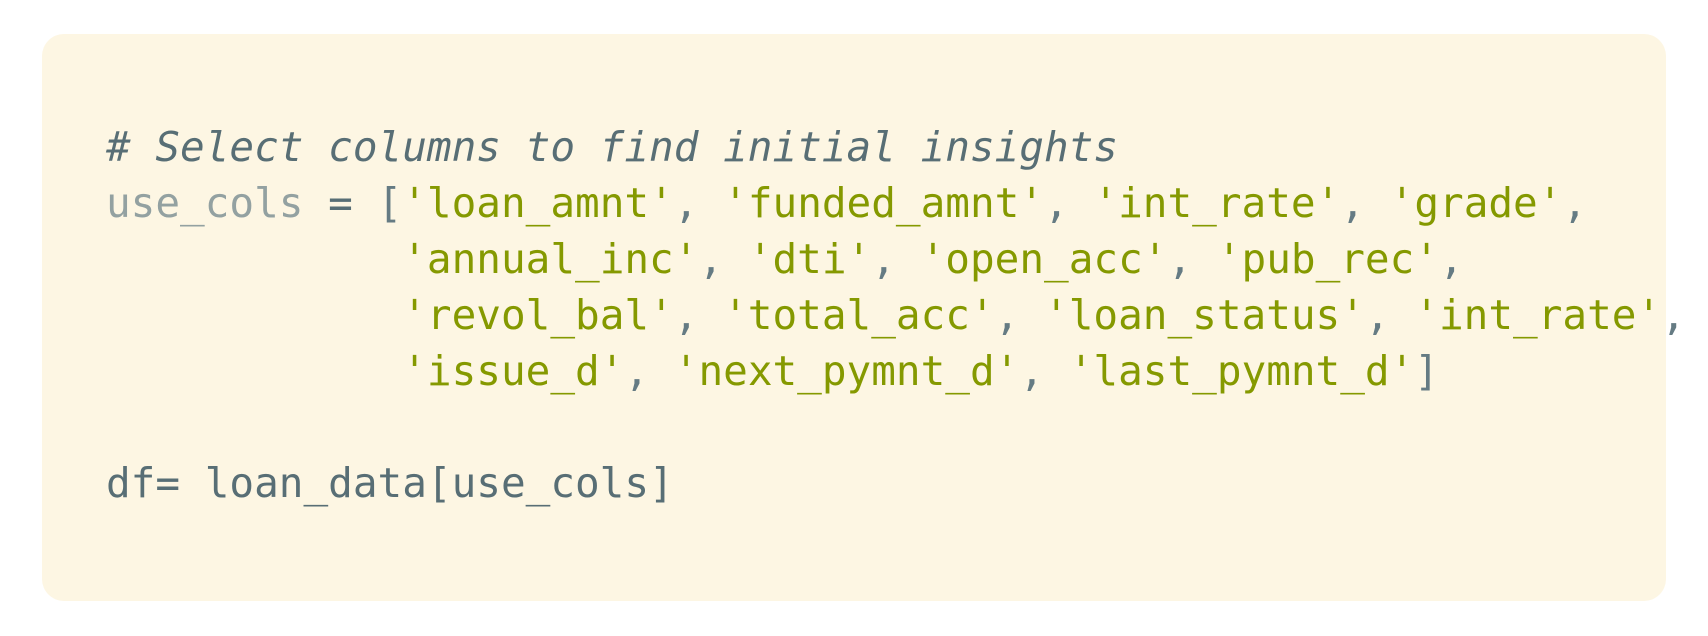 This screenshot has width=1708, height=636. What do you see at coordinates (884, 203) in the screenshot?
I see `string-literal: 'funded_amnt'` at bounding box center [884, 203].